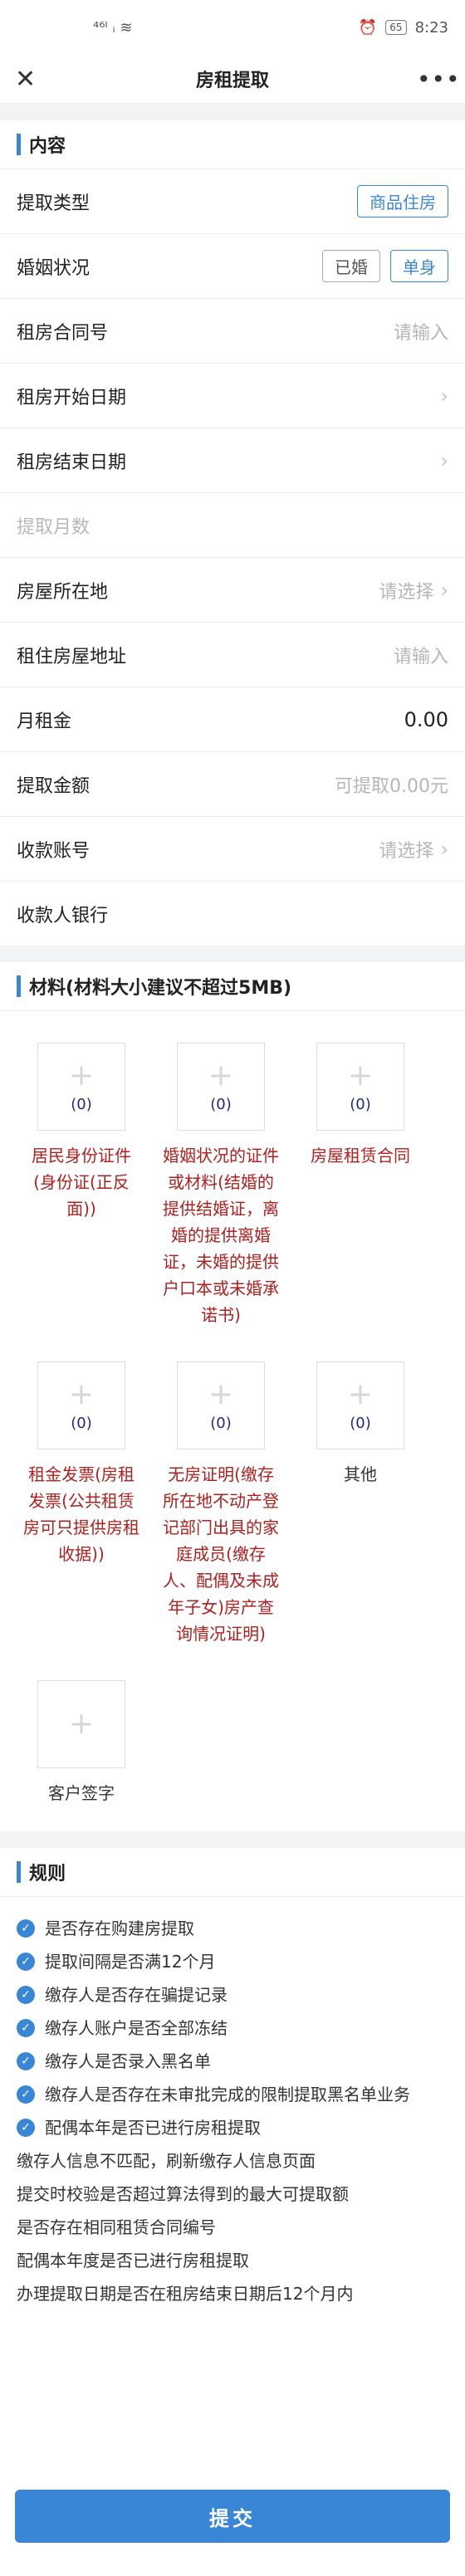  Describe the element at coordinates (54, 203) in the screenshot. I see `type-label: 提取类型` at that location.